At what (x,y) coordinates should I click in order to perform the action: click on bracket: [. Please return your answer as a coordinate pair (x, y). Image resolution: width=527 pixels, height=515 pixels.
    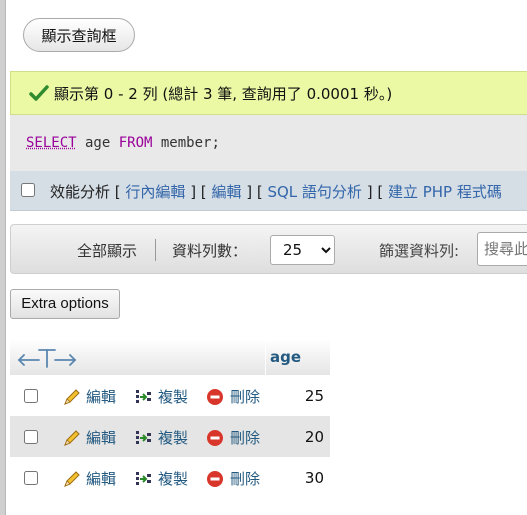
    Looking at the image, I should click on (118, 192).